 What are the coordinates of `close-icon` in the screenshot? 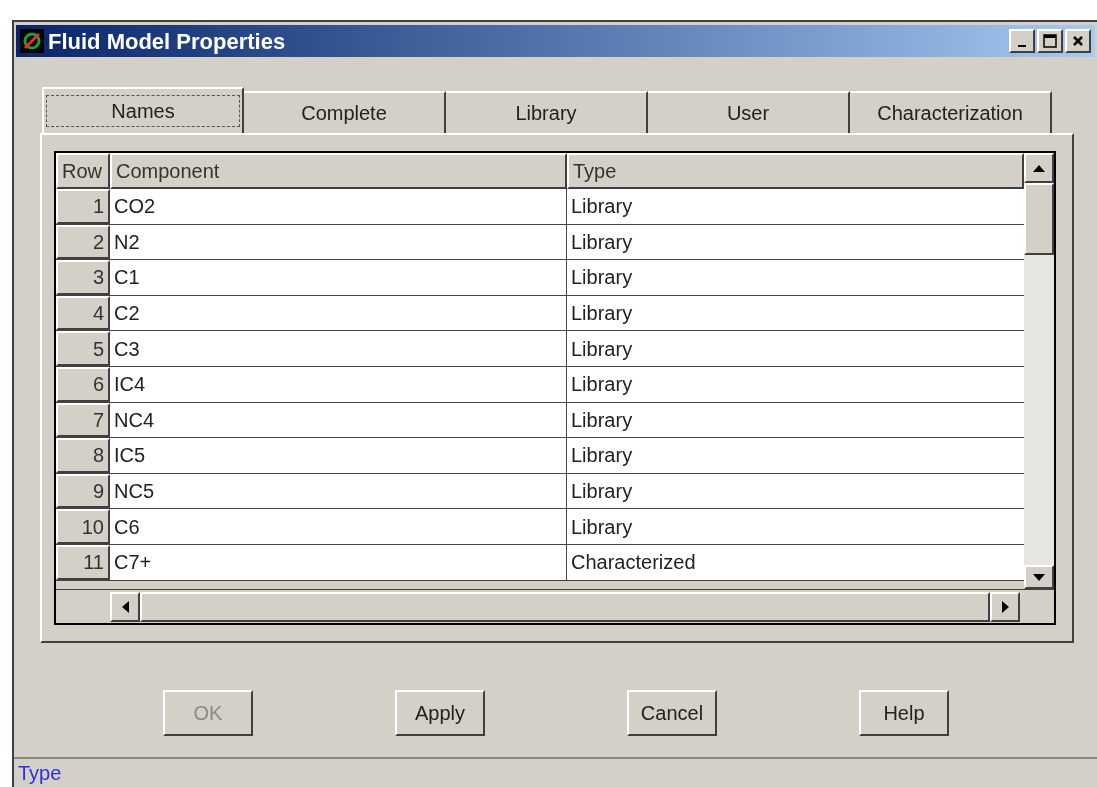 It's located at (1078, 41).